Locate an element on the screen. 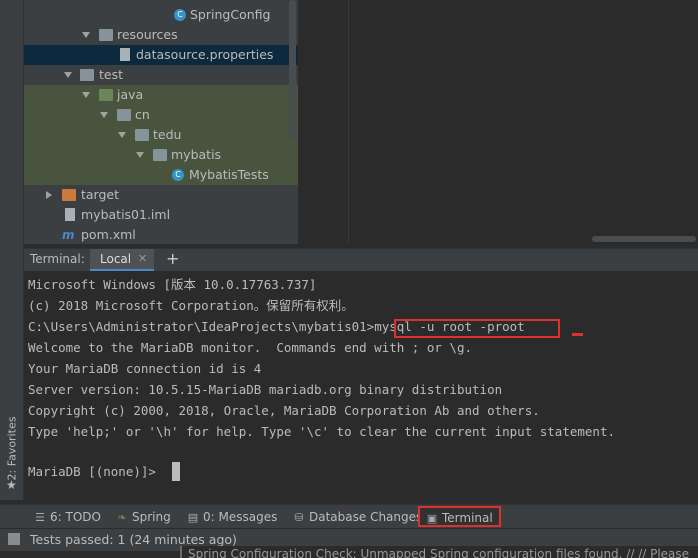  terminal-title: Terminal: is located at coordinates (57, 259).